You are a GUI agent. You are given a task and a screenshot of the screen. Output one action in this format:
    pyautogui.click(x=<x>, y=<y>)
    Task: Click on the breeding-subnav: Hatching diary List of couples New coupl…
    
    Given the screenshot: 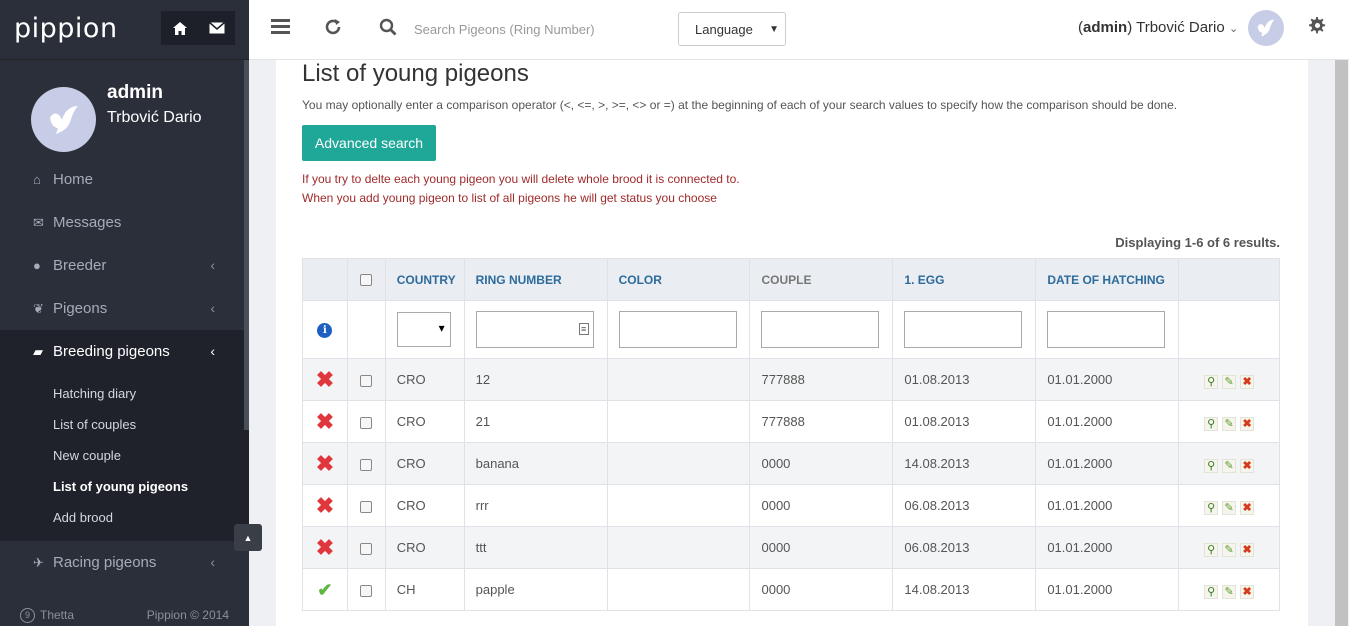 What is the action you would take?
    pyautogui.click(x=124, y=457)
    